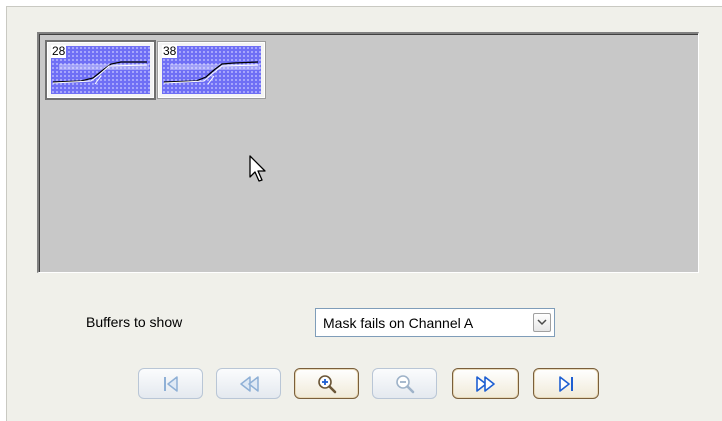  What do you see at coordinates (170, 51) in the screenshot?
I see `thumbnail-number: 38` at bounding box center [170, 51].